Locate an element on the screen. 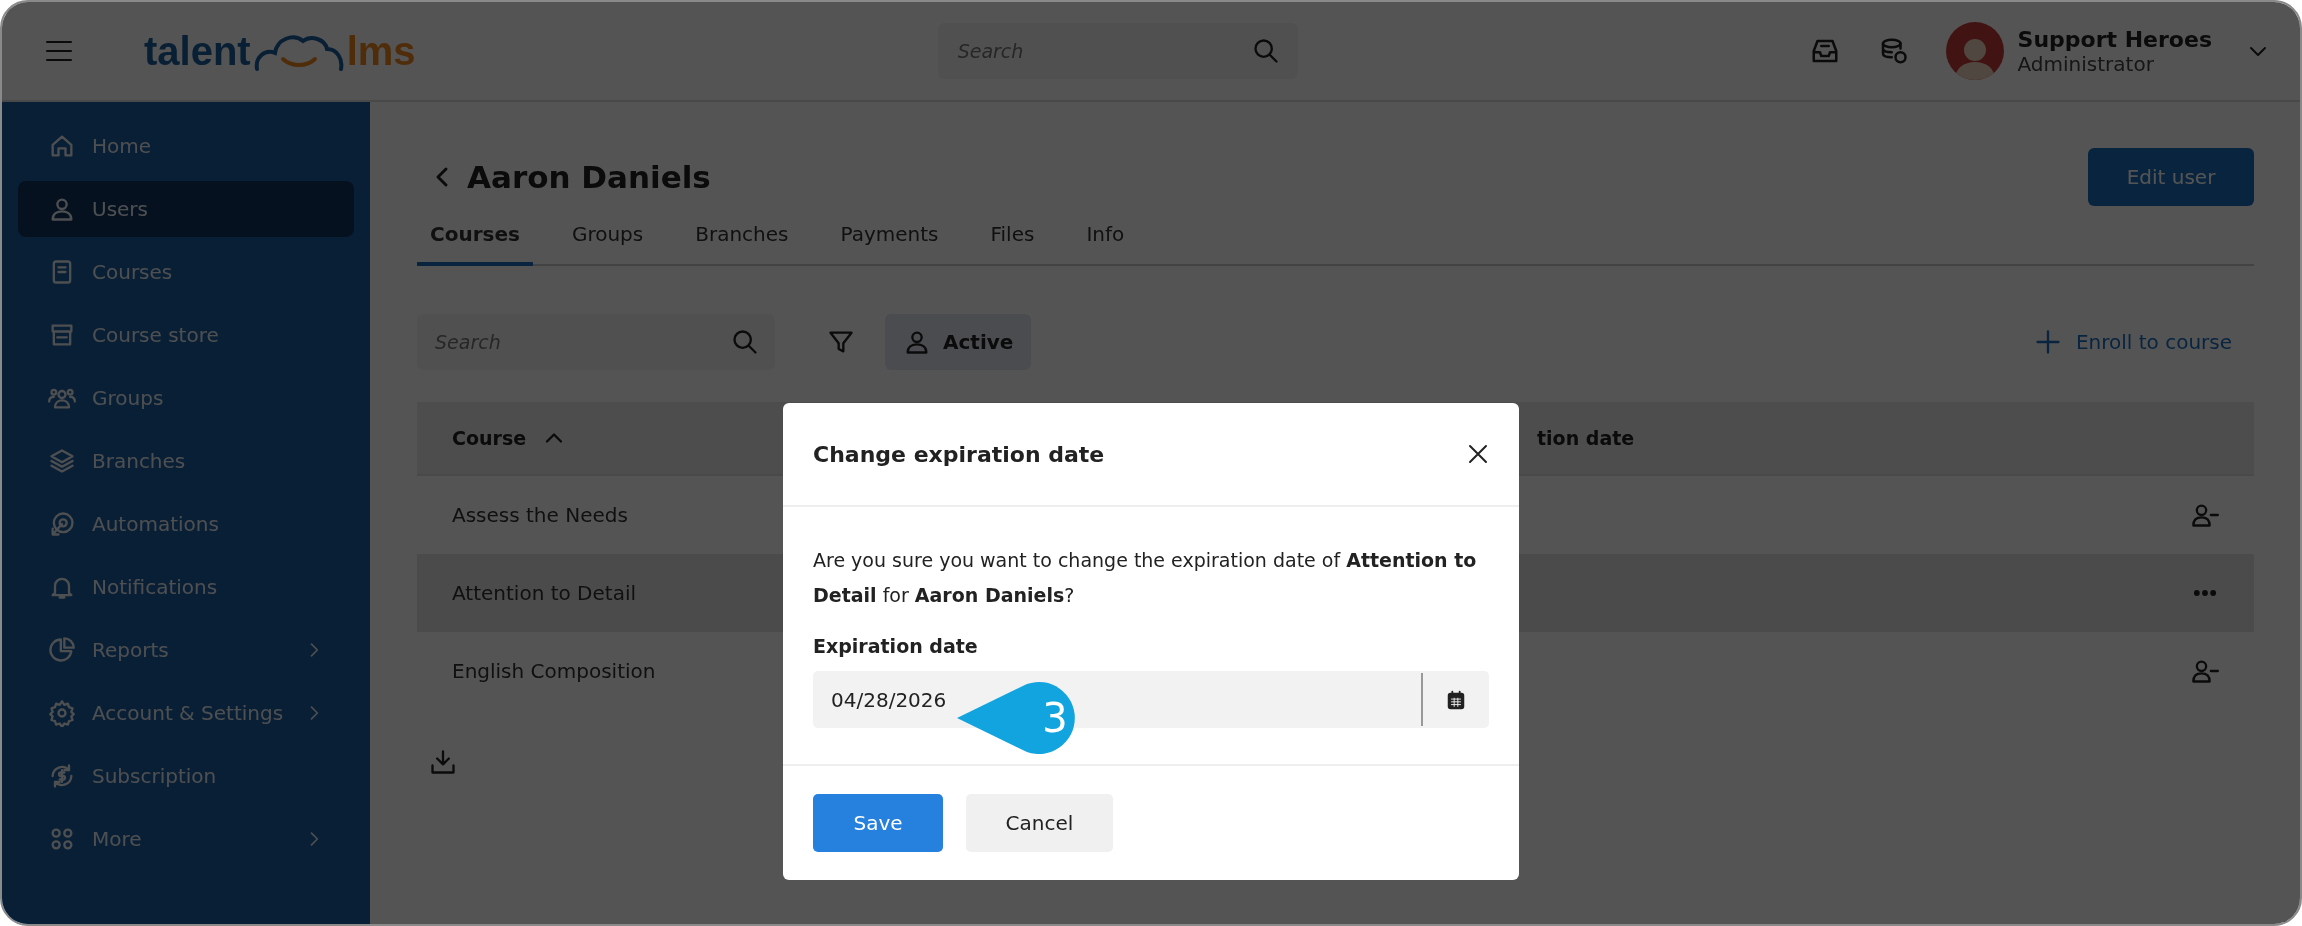 This screenshot has height=926, width=2302. sidebar-item: Automations is located at coordinates (186, 524).